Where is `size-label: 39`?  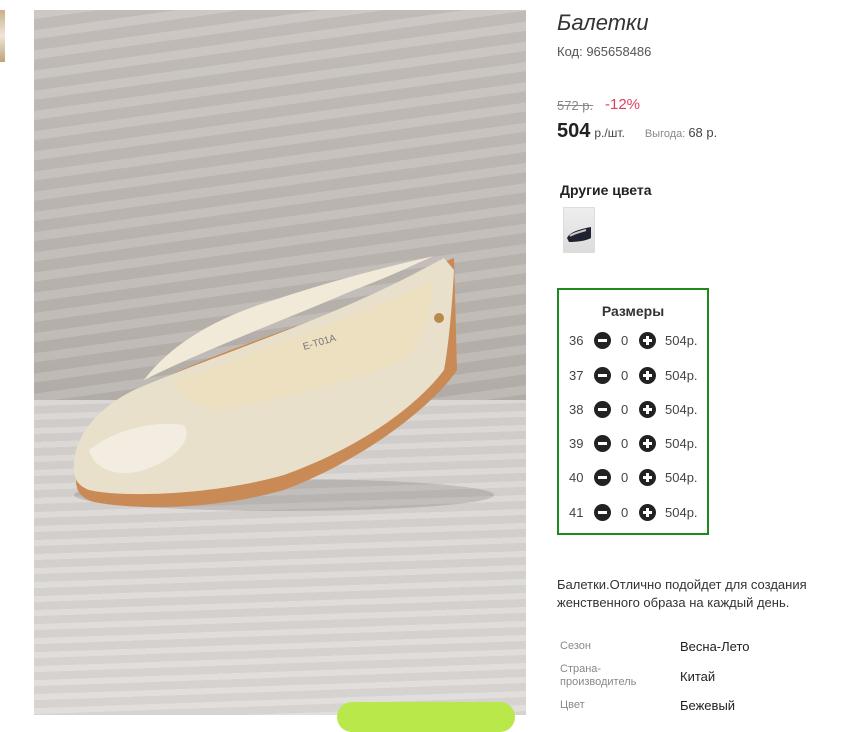 size-label: 39 is located at coordinates (576, 443).